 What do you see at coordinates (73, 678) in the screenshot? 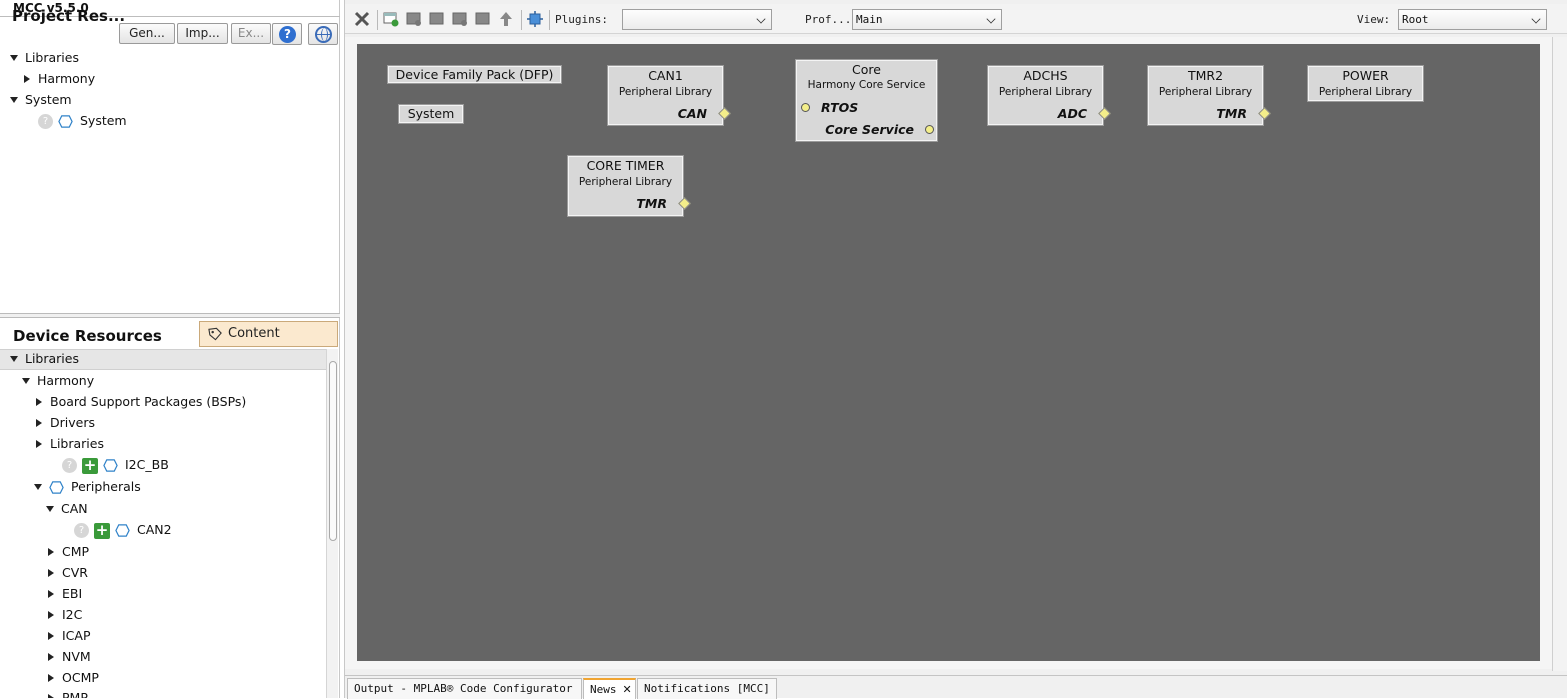
I see `tree-item-ocmp: OCMP` at bounding box center [73, 678].